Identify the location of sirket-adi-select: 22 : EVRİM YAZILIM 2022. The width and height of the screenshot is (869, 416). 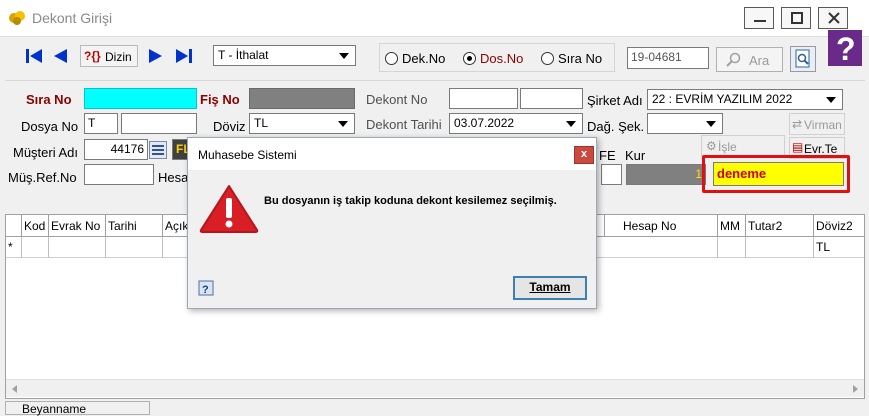
(745, 99).